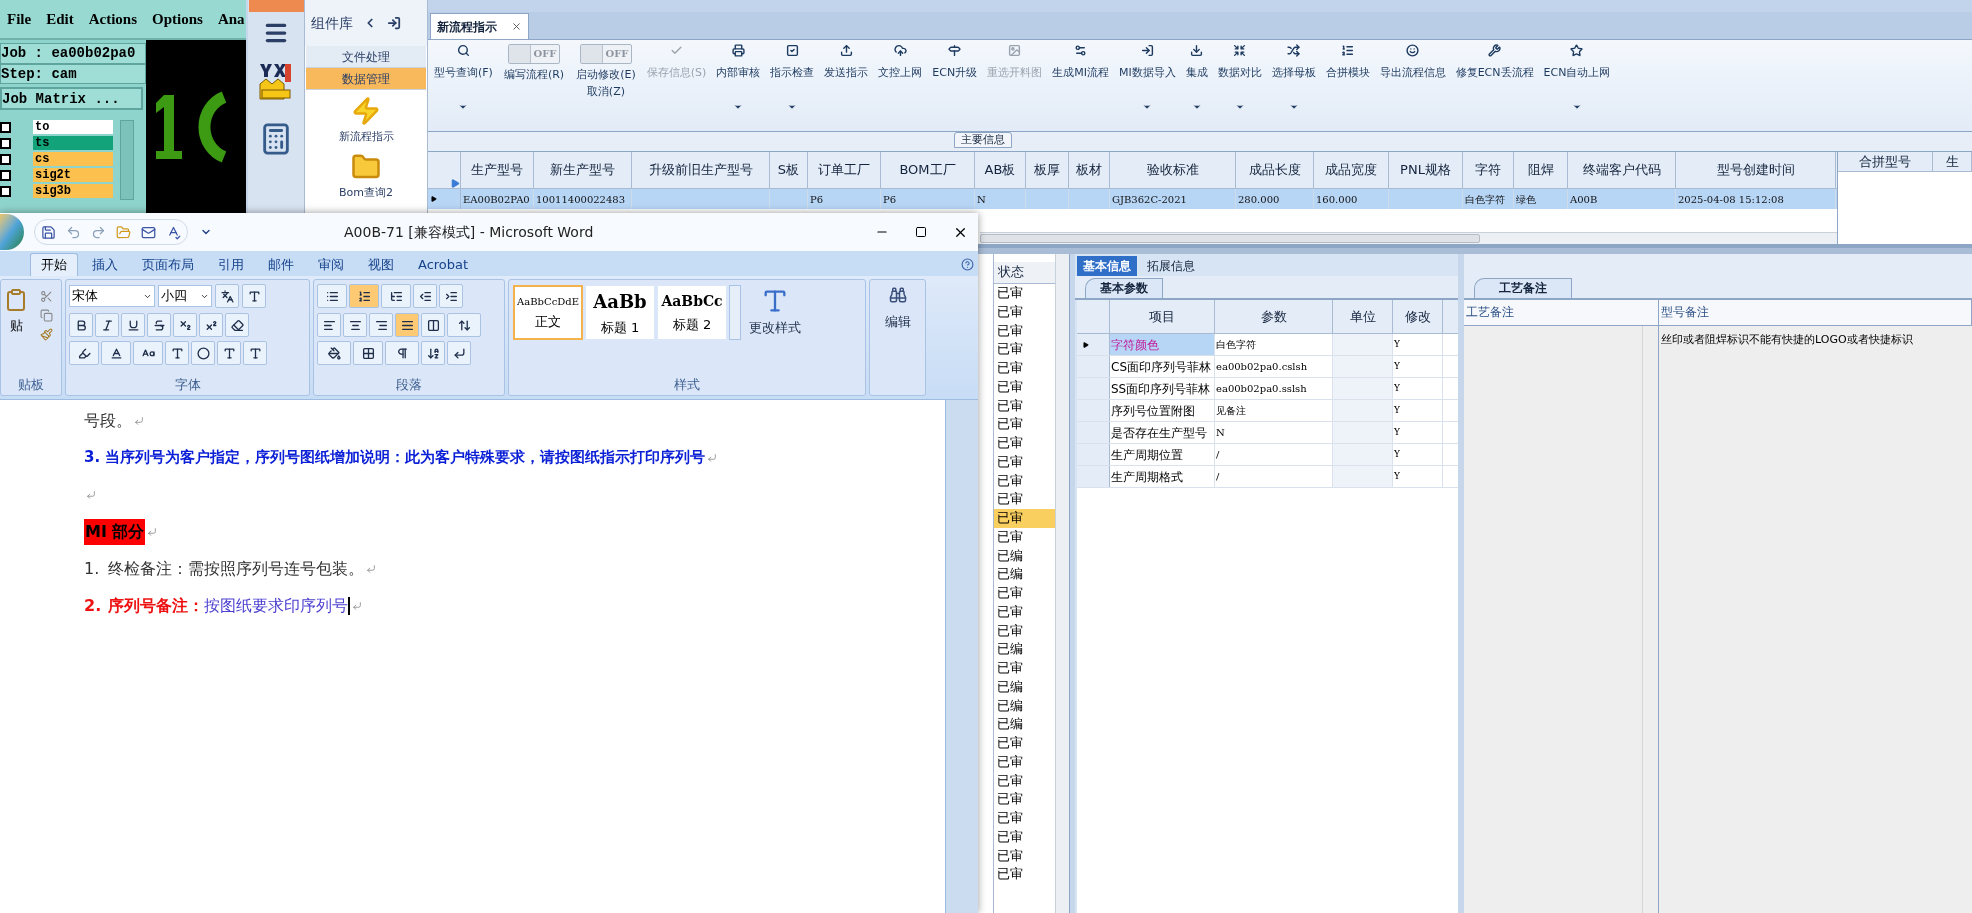  What do you see at coordinates (127, 160) in the screenshot?
I see `scrollbar` at bounding box center [127, 160].